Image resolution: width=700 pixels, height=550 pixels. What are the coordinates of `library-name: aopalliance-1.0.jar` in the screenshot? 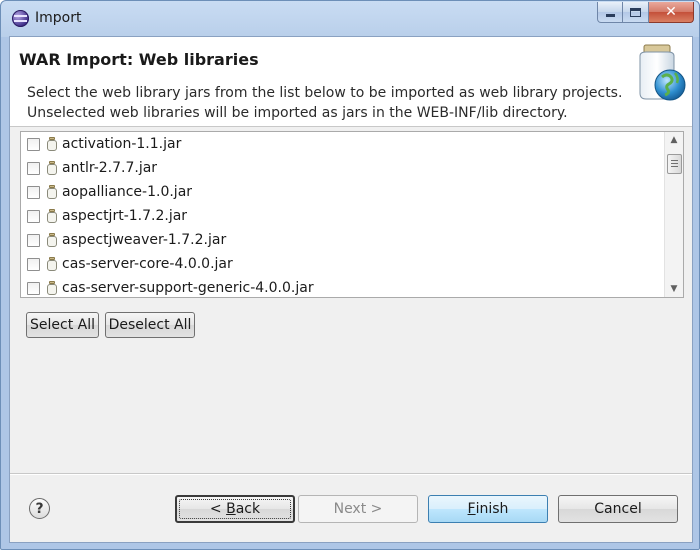 It's located at (127, 192).